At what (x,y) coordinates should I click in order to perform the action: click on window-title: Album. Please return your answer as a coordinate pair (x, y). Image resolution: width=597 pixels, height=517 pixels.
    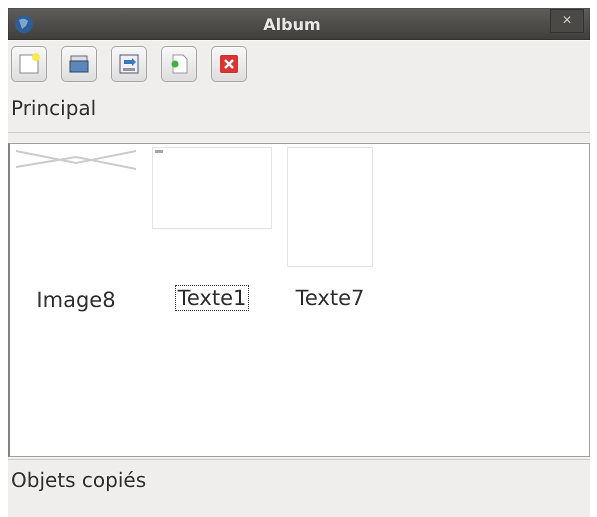
    Looking at the image, I should click on (292, 24).